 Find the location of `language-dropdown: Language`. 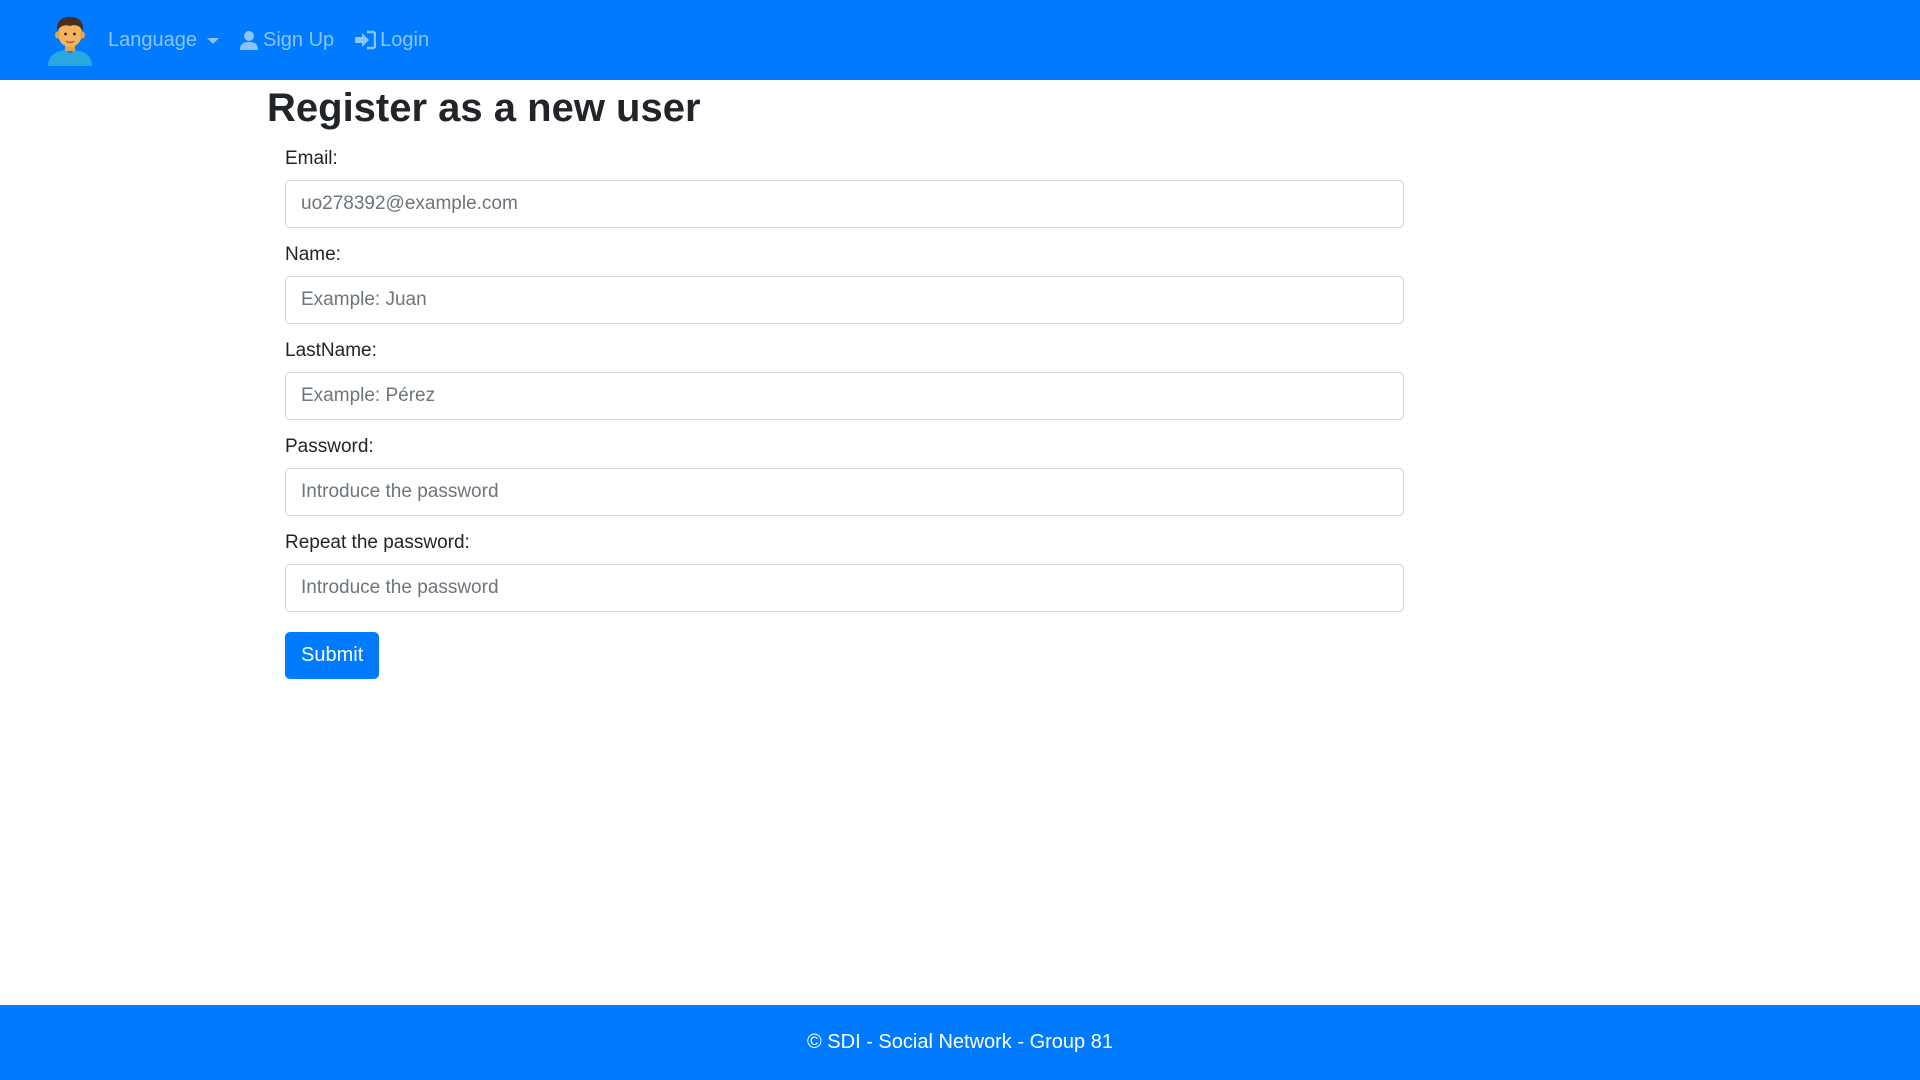

language-dropdown: Language is located at coordinates (163, 40).